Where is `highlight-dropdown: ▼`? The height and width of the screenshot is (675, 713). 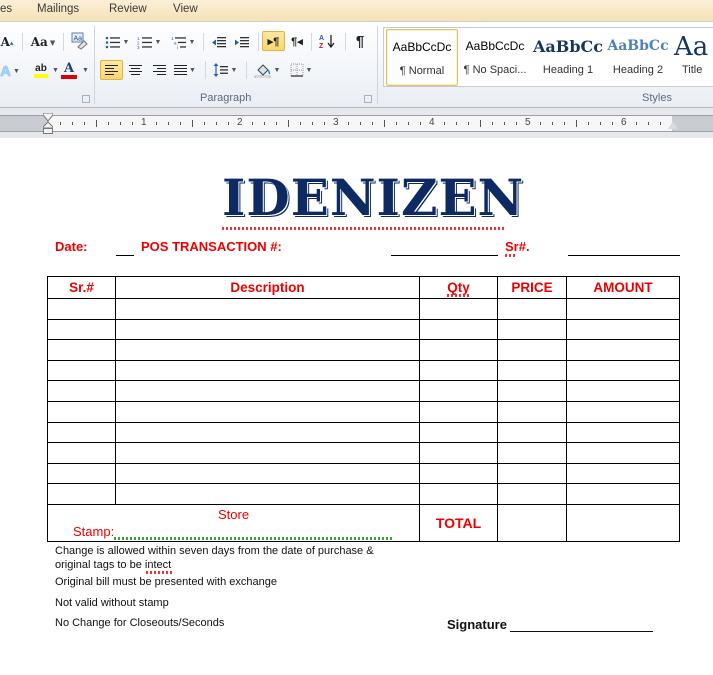
highlight-dropdown: ▼ is located at coordinates (55, 70).